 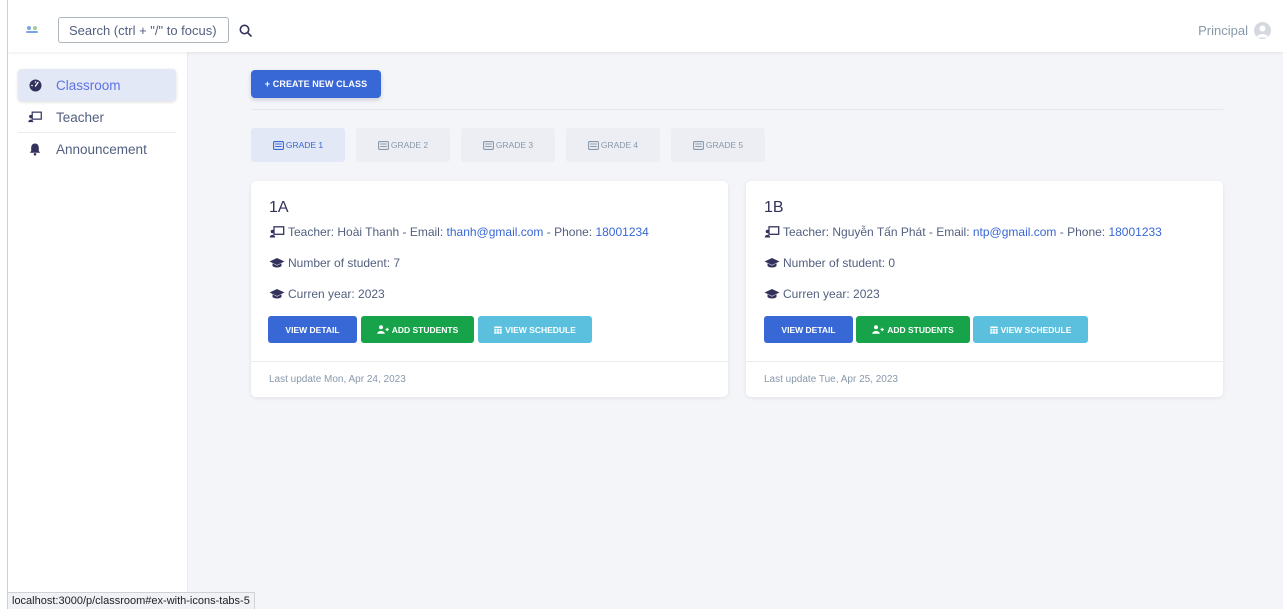 I want to click on sidebar-item-classroom: Classroom, so click(x=97, y=85).